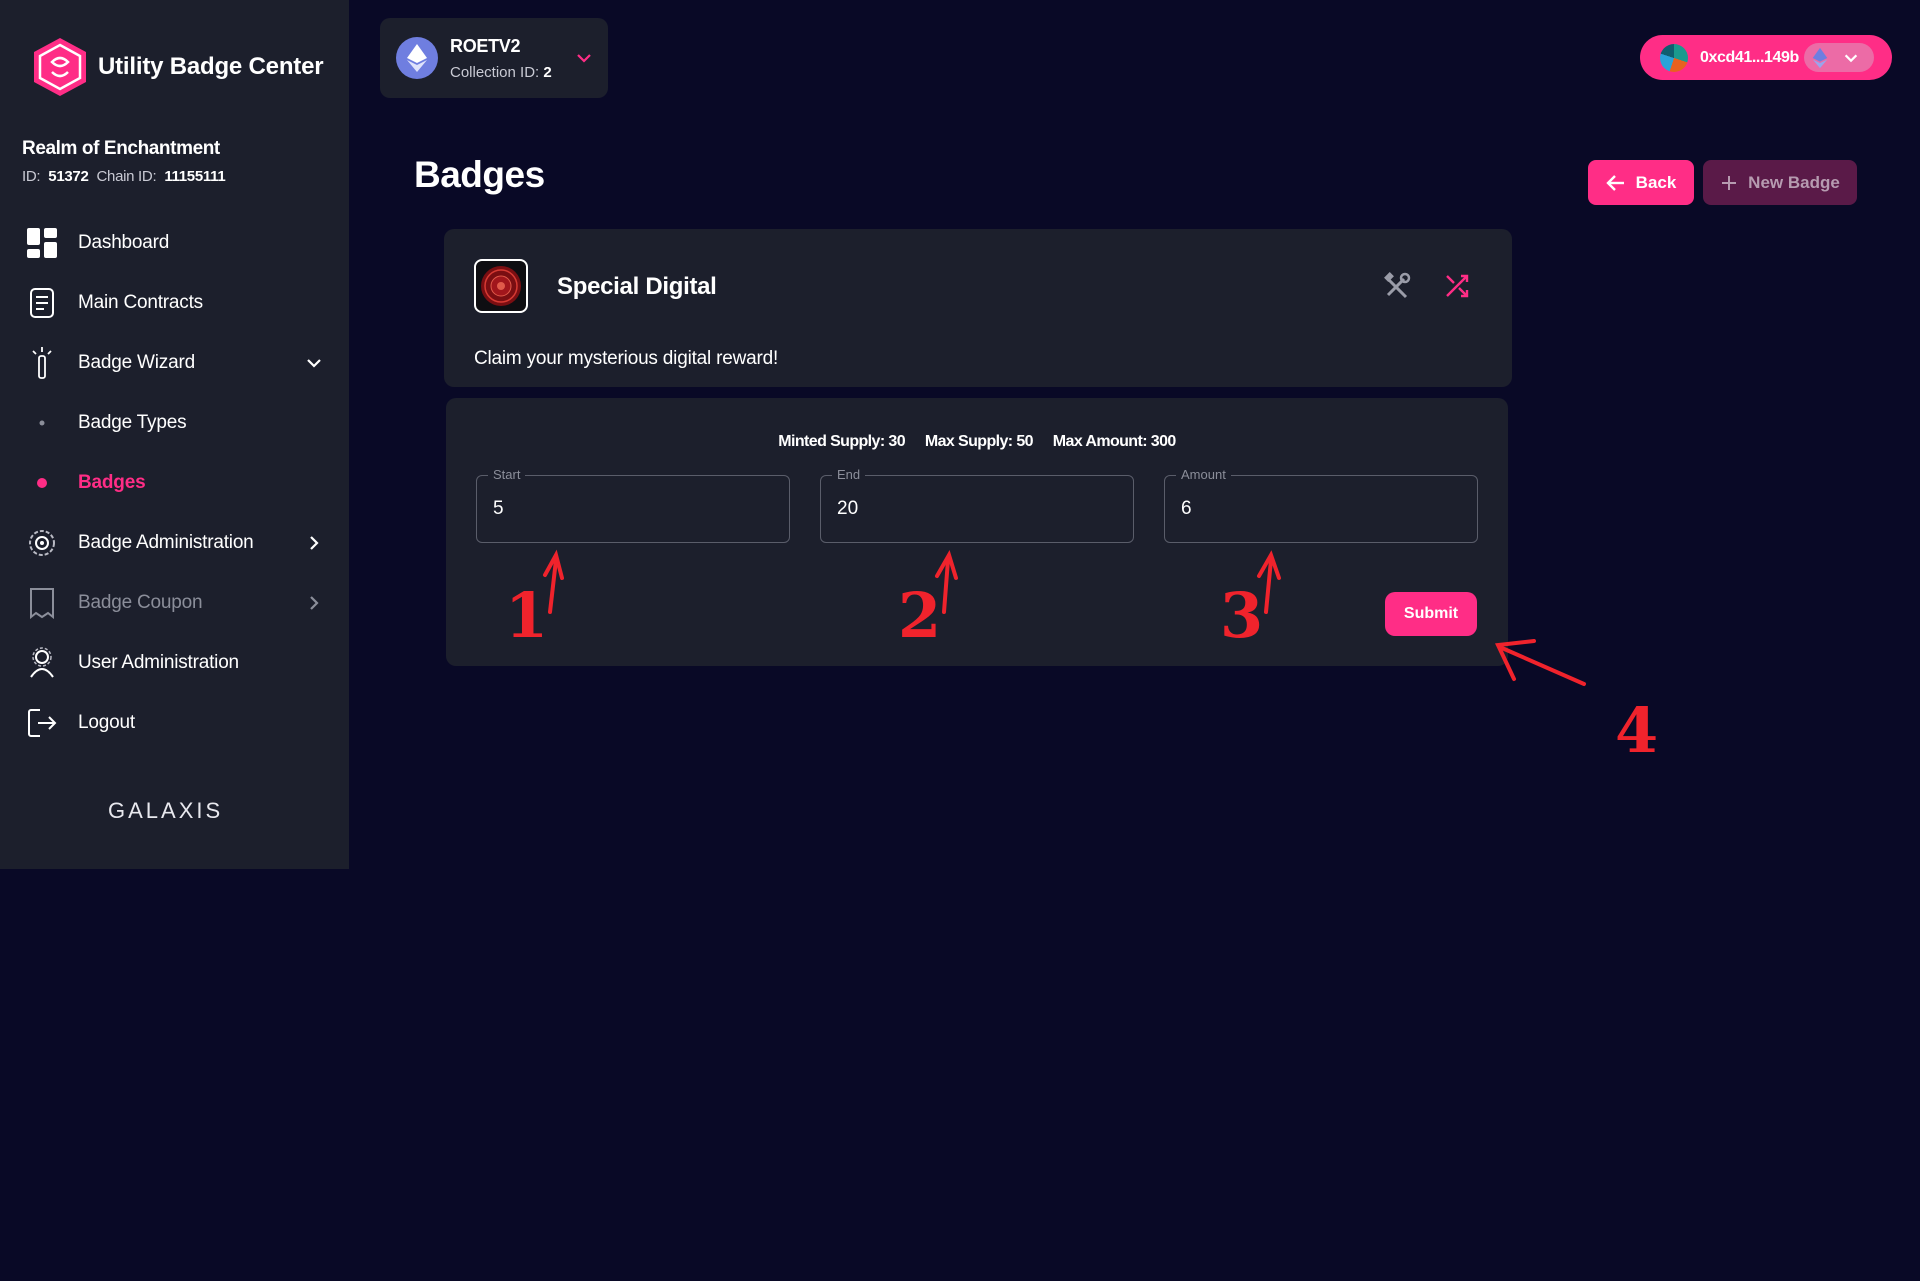 The height and width of the screenshot is (1281, 1920). I want to click on collection-id-label: Collection ID:, so click(495, 72).